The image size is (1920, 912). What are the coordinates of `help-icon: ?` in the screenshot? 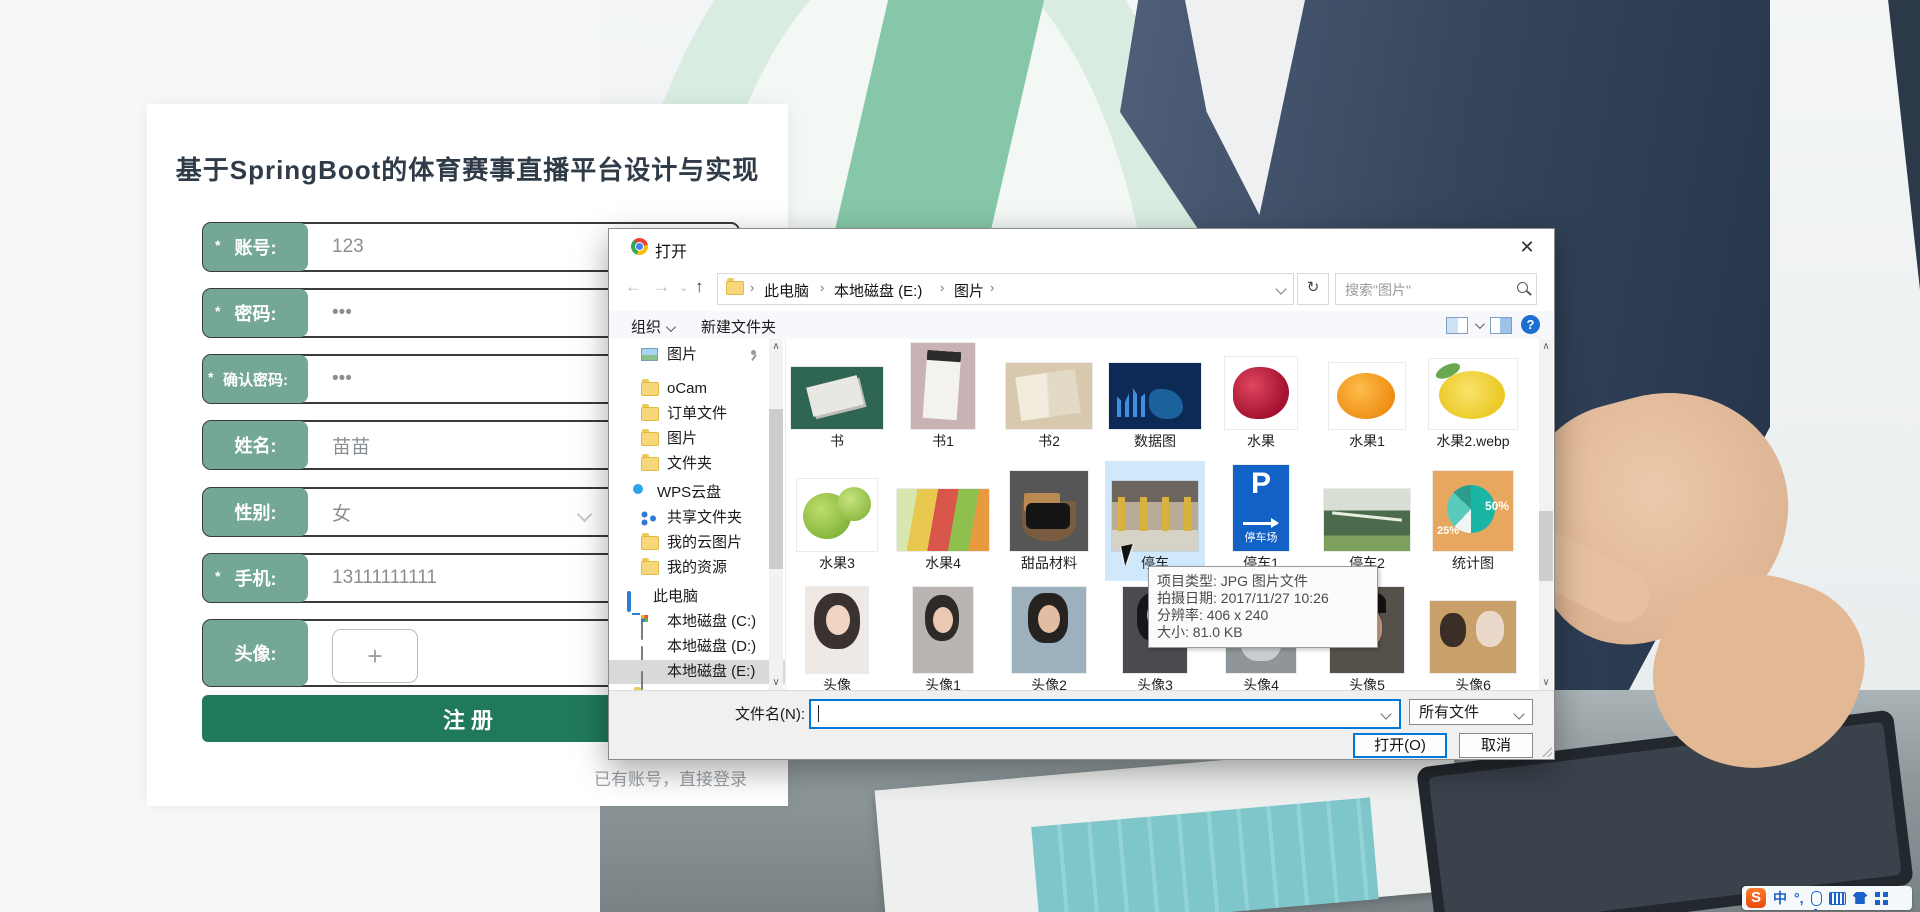 It's located at (1530, 324).